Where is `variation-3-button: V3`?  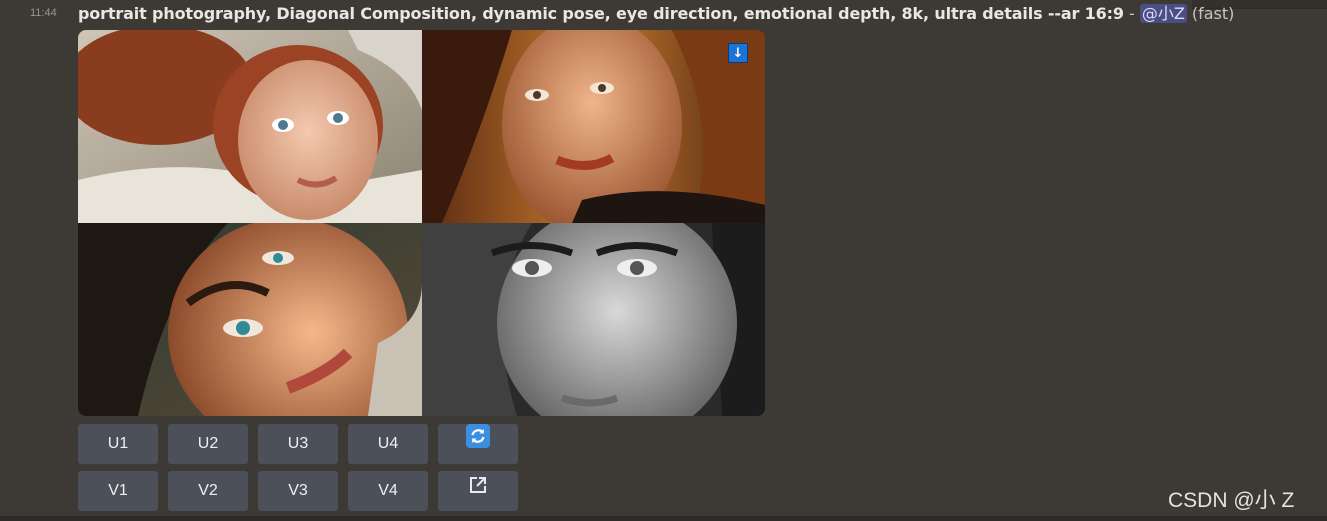 variation-3-button: V3 is located at coordinates (298, 491).